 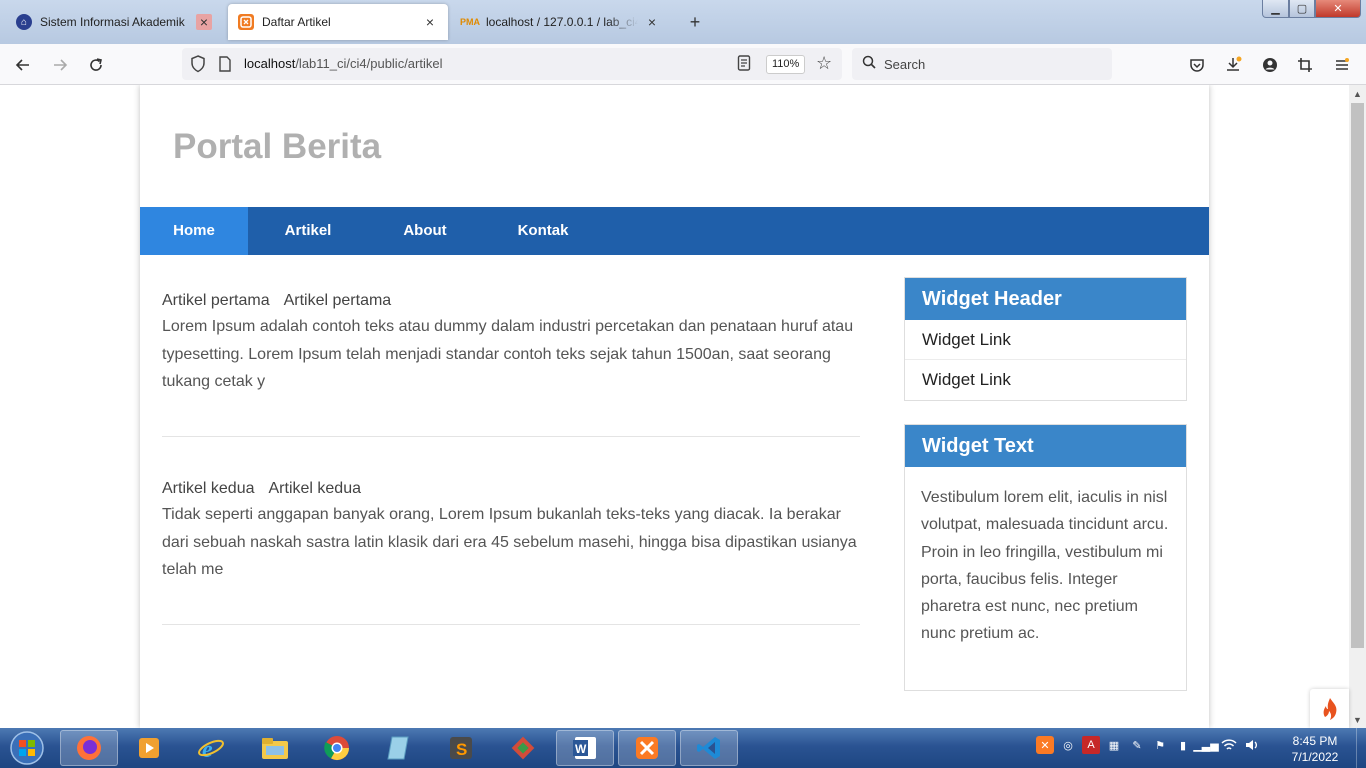 What do you see at coordinates (1342, 65) in the screenshot?
I see `menu-icon` at bounding box center [1342, 65].